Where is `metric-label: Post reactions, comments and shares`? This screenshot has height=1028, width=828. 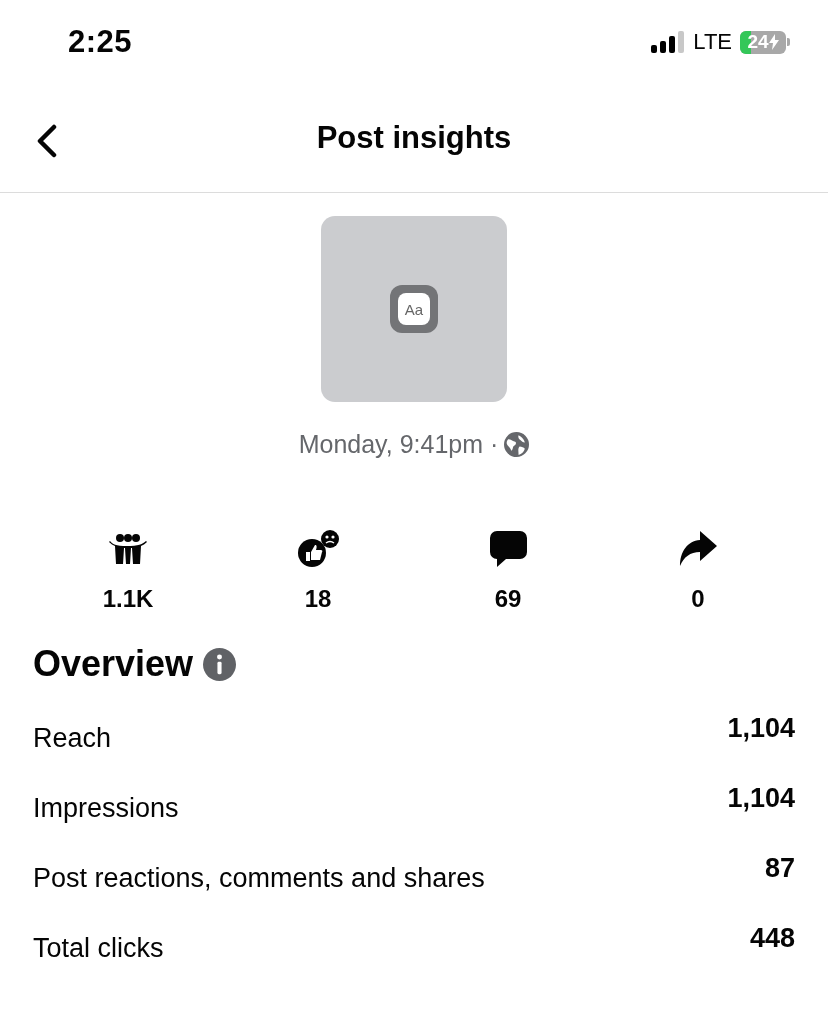 metric-label: Post reactions, comments and shares is located at coordinates (259, 878).